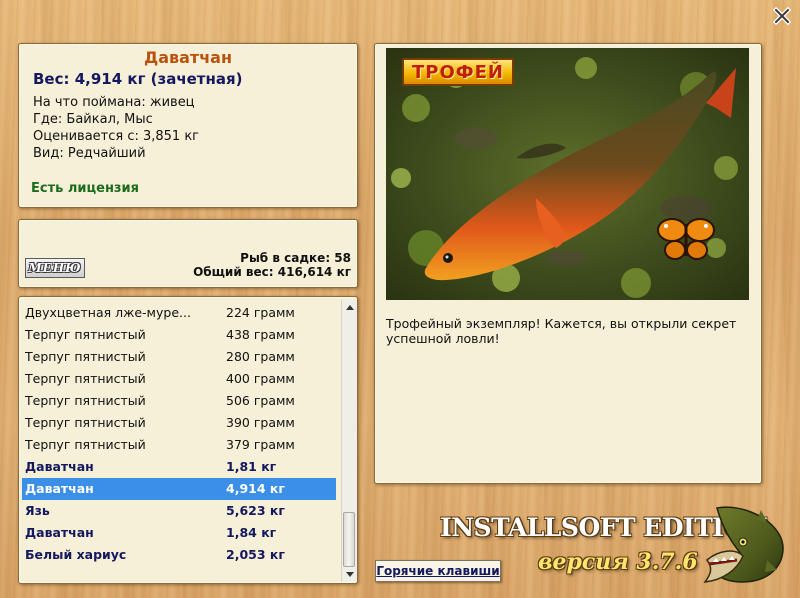 This screenshot has height=598, width=800. Describe the element at coordinates (179, 533) in the screenshot. I see `catch-list-item: Даватчан 1,84 кг` at that location.